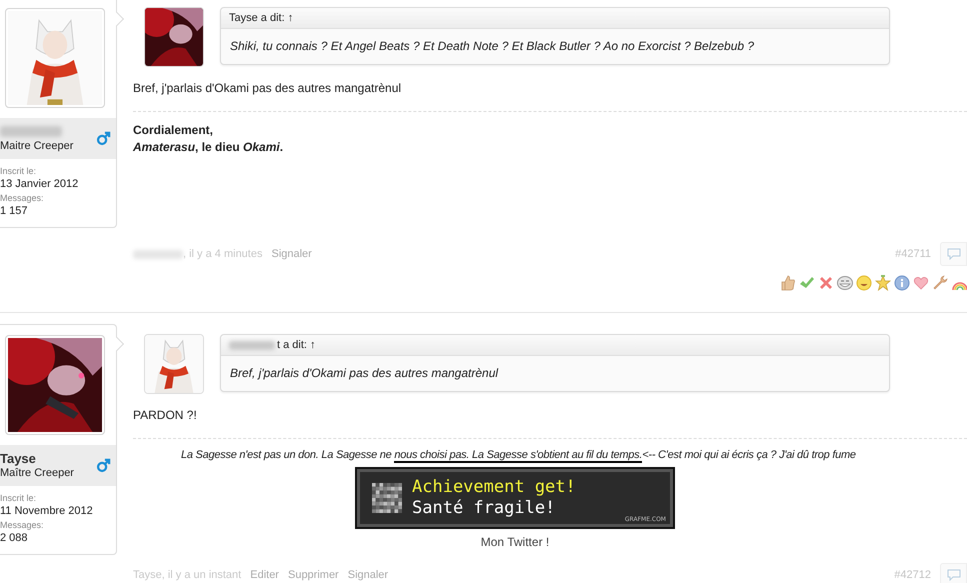  I want to click on username: Tayse, so click(37, 458).